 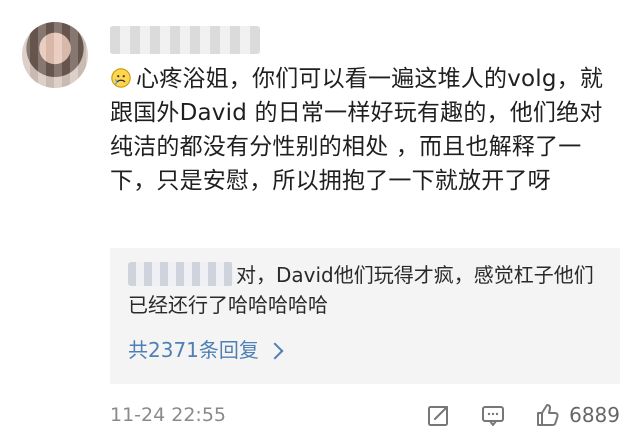 I want to click on reply-text: 对，David他们玩得才疯，感觉杠子他们已经还行了哈哈哈哈哈, so click(x=361, y=290).